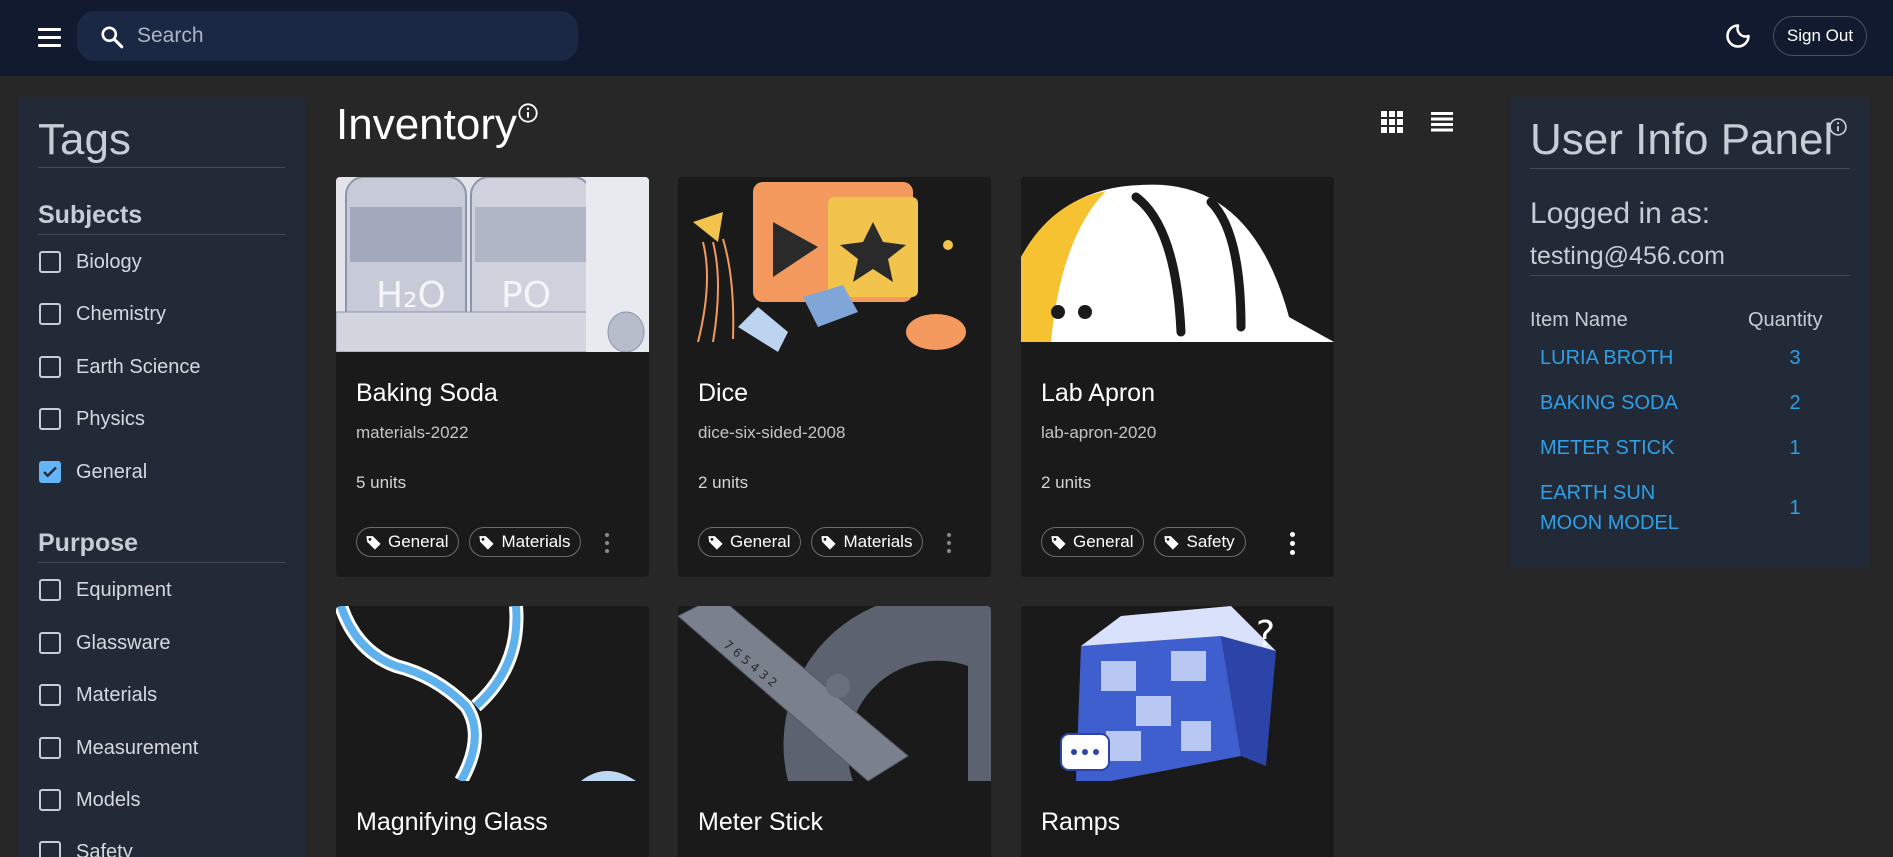  Describe the element at coordinates (381, 482) in the screenshot. I see `card-quantity: 5 units` at that location.